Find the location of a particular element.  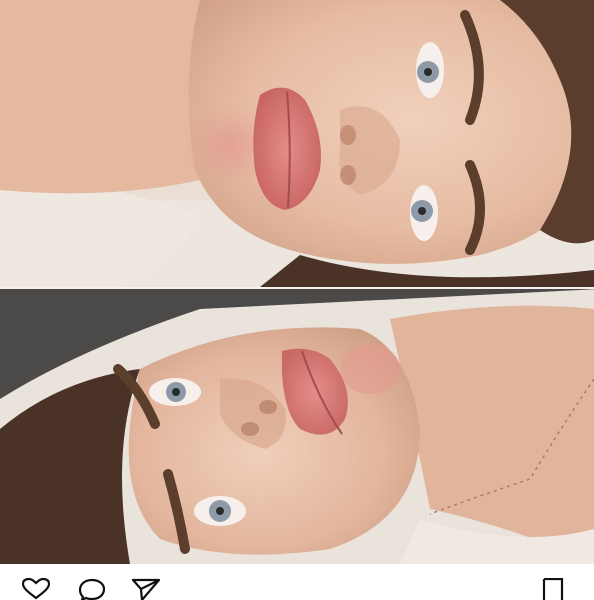

post-action-bar is located at coordinates (297, 582).